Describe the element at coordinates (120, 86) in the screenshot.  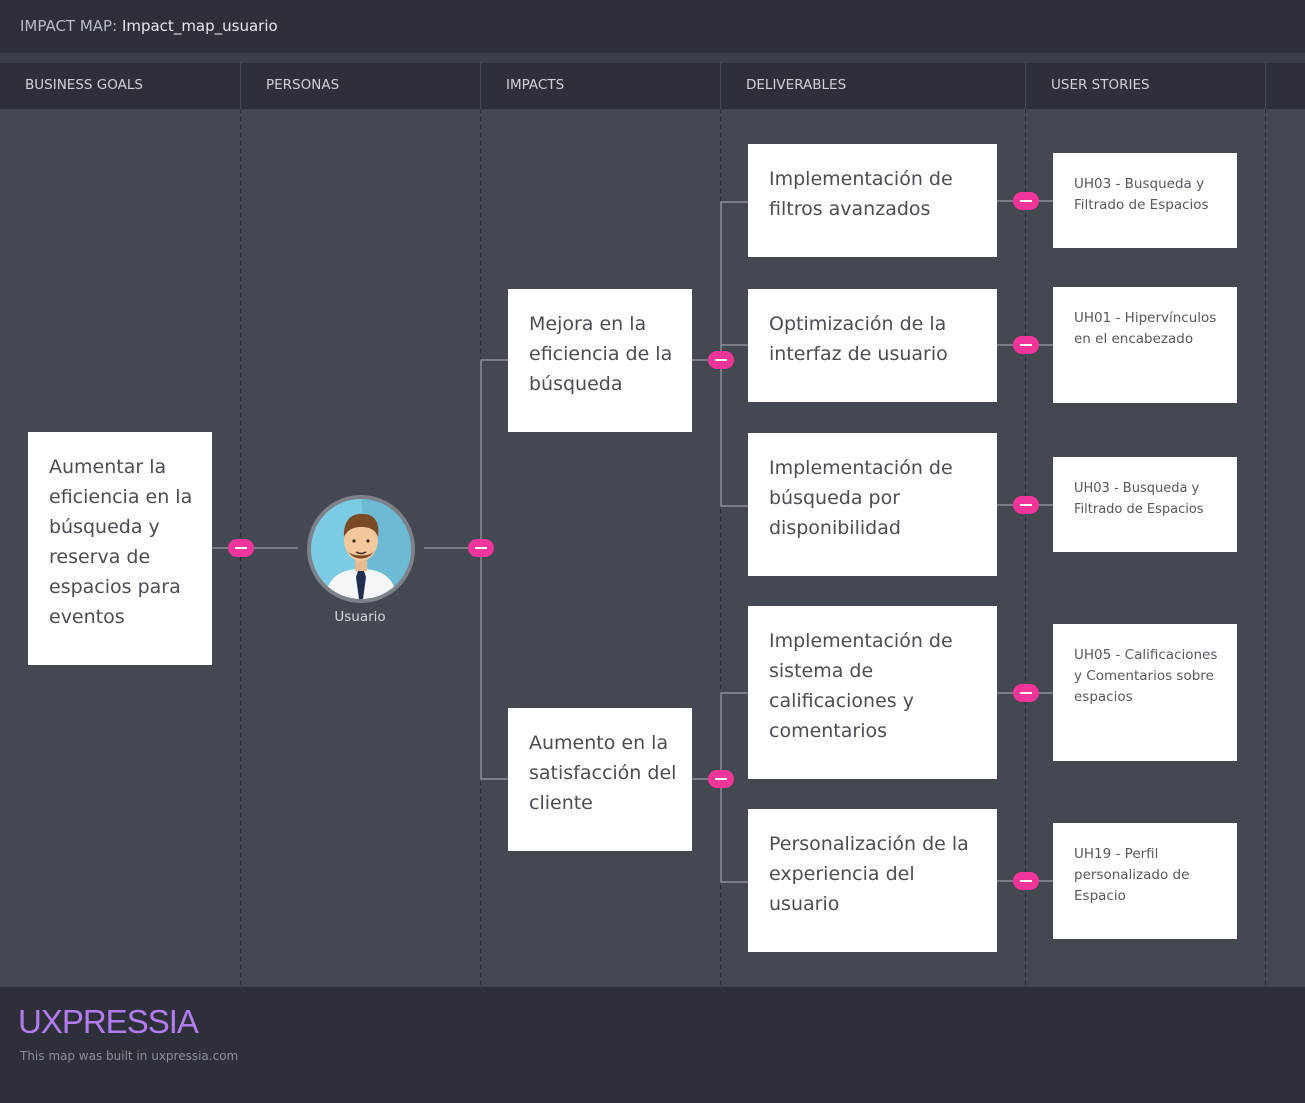
I see `column-header-business-goals: BUSINESS GOALS` at that location.